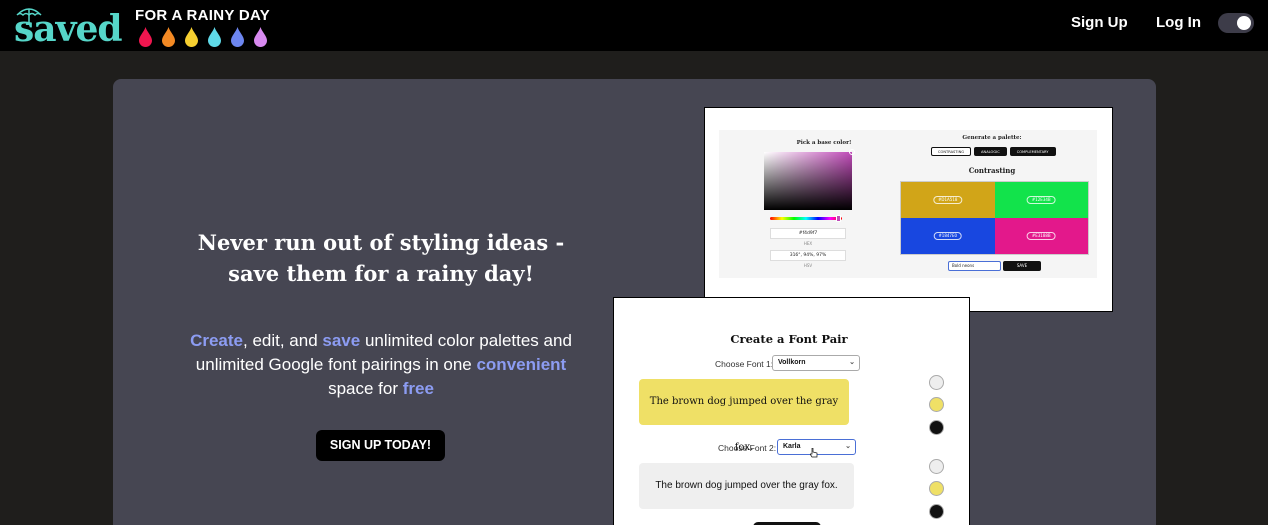 This screenshot has width=1268, height=525. What do you see at coordinates (992, 170) in the screenshot?
I see `active-mode-title: Contrasting` at bounding box center [992, 170].